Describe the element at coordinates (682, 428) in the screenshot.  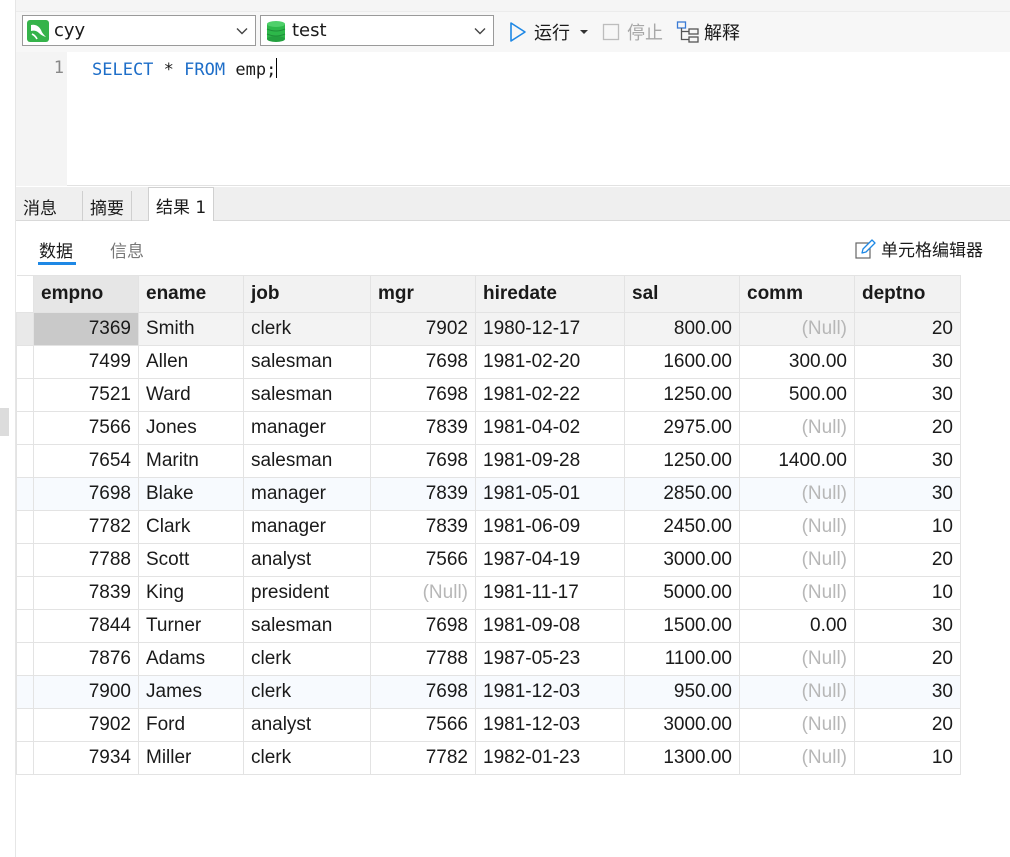
I see `cell-sal: 2975.00` at that location.